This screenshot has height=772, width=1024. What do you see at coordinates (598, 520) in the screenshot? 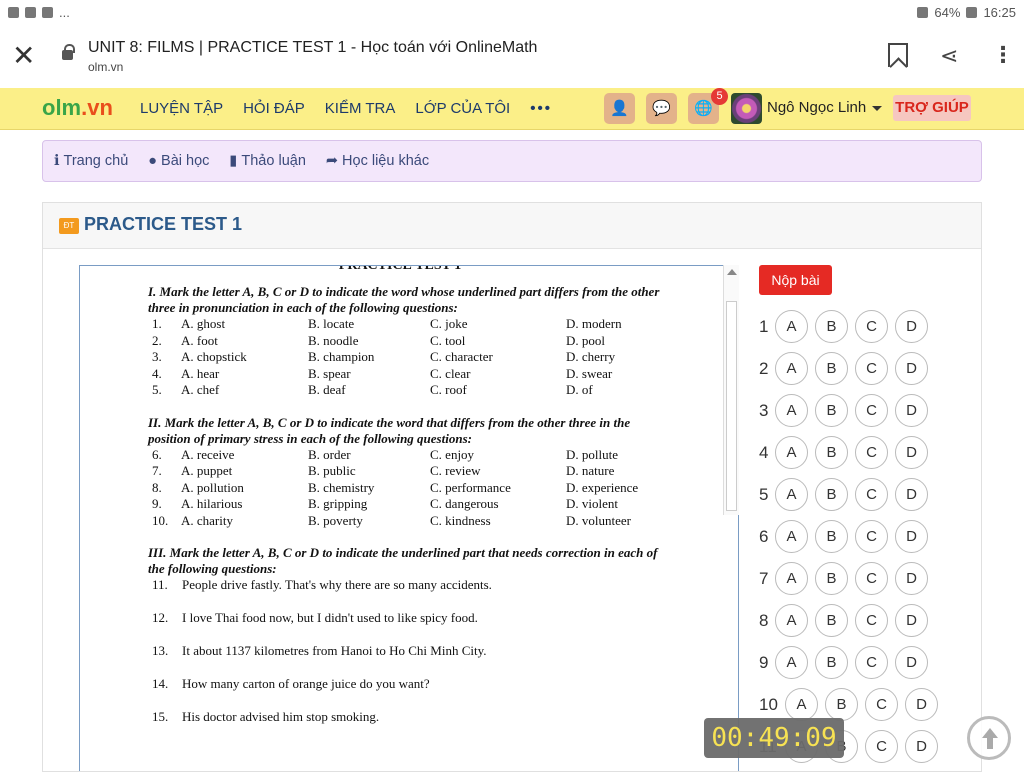
I see `choice-d: D. volunteer` at bounding box center [598, 520].